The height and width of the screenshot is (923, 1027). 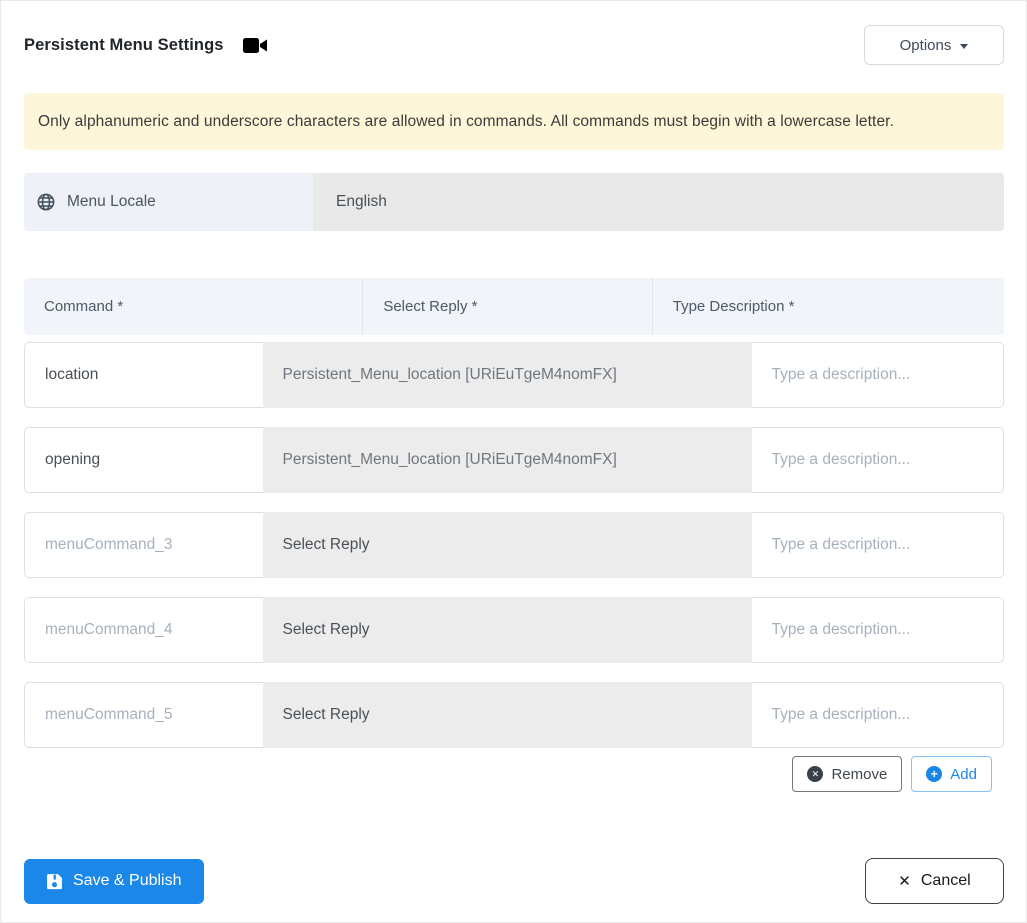 I want to click on remove-circle-icon: ✕, so click(x=815, y=774).